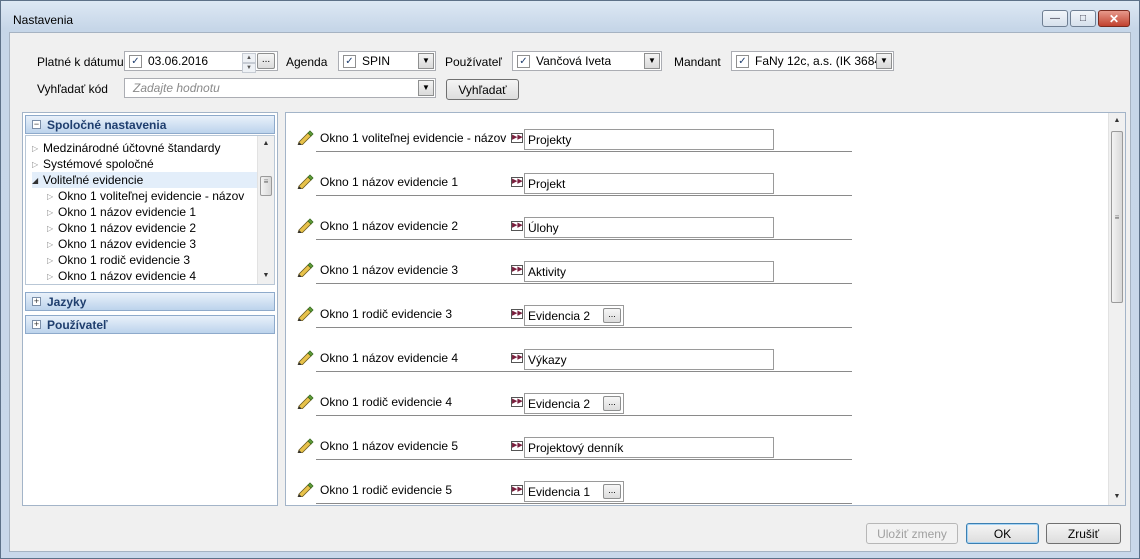  Describe the element at coordinates (649, 359) in the screenshot. I see `setting-value-field: Výkazy` at that location.